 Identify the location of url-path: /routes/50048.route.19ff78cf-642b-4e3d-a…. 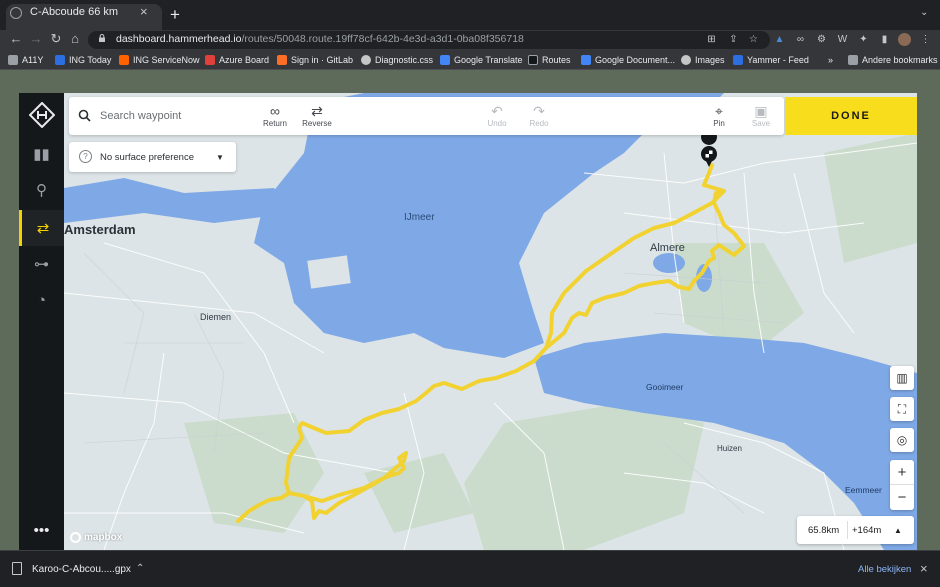
(382, 39).